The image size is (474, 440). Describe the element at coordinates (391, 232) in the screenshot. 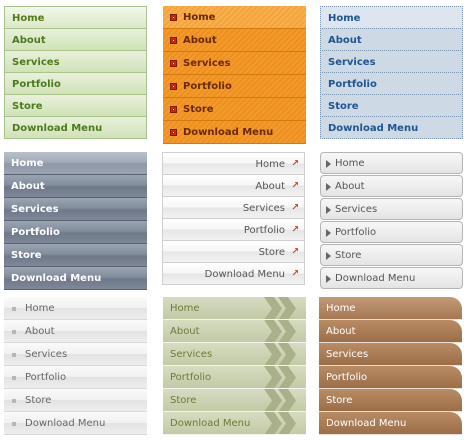

I see `rounded-menu-item-portfolio: Portfolio` at that location.